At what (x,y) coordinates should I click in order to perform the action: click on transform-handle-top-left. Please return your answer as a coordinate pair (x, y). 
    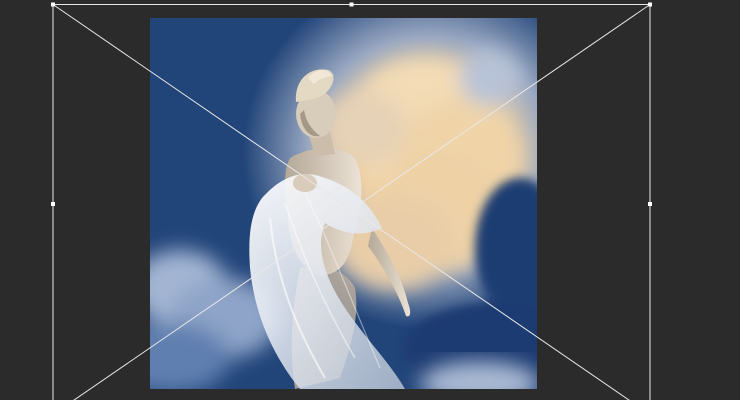
    Looking at the image, I should click on (53, 4).